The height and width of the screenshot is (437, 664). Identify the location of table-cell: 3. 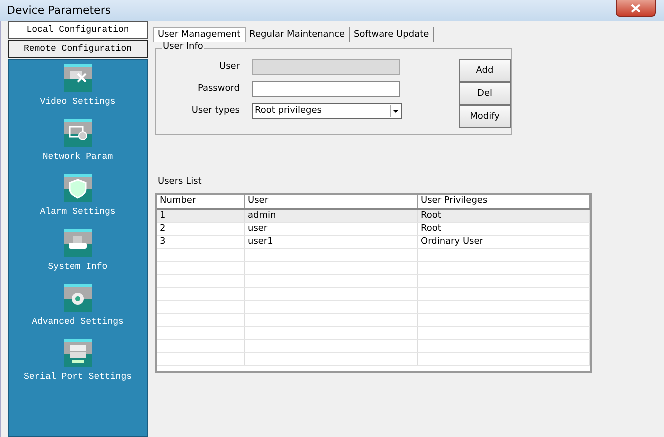
(201, 242).